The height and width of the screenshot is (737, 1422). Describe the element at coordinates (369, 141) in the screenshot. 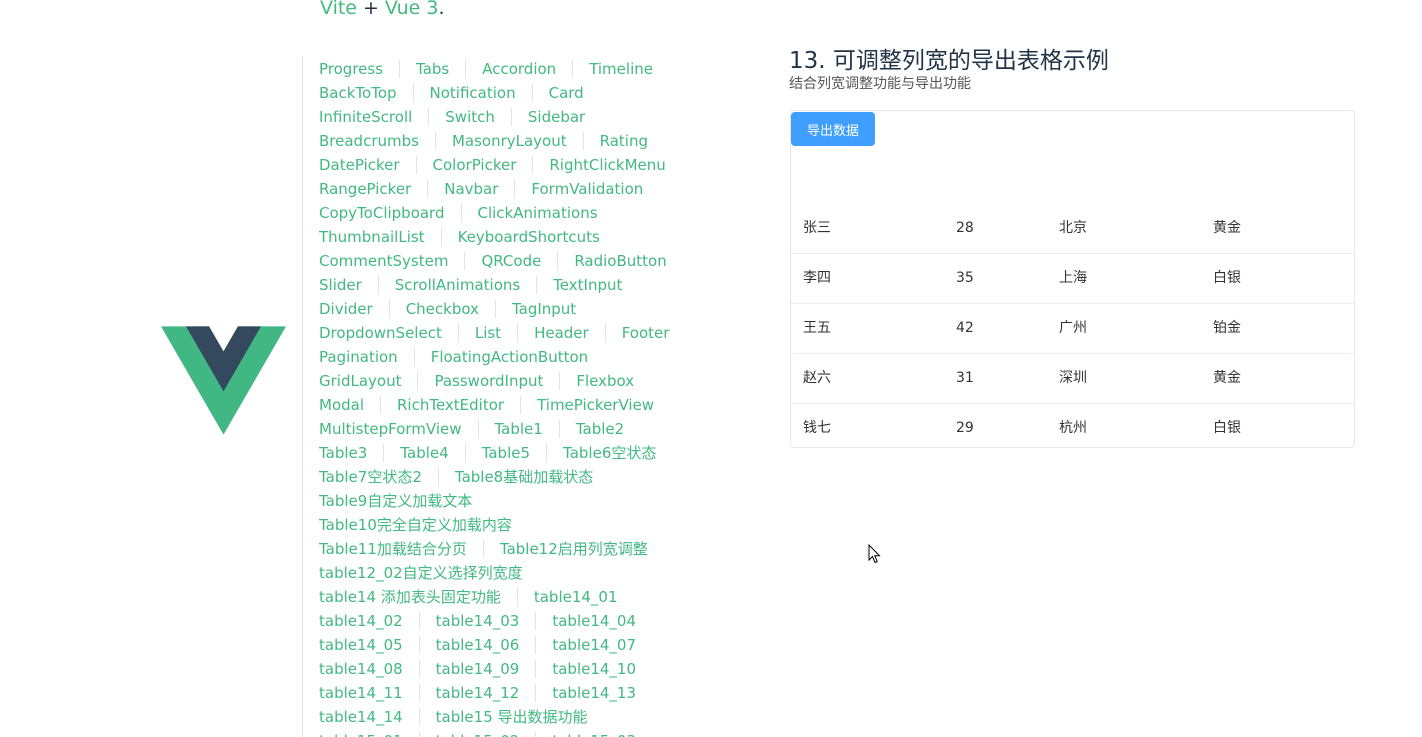

I see `nav-link: Breadcrumbs` at that location.